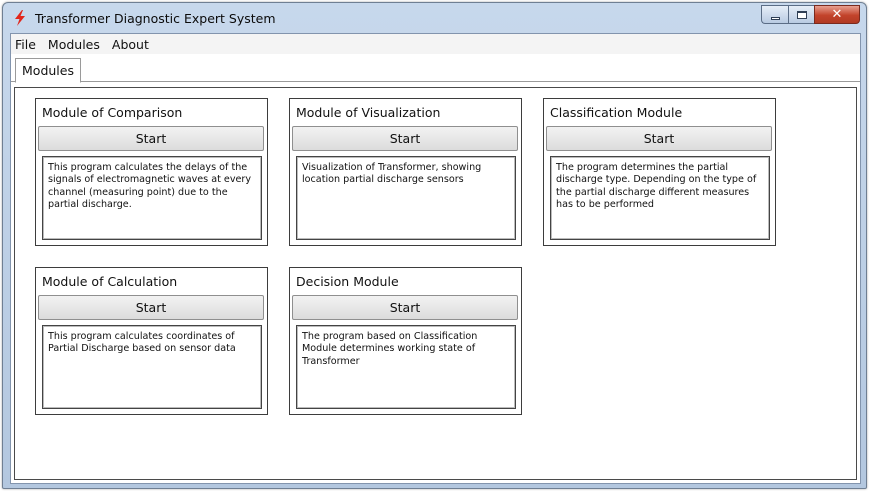 This screenshot has height=491, width=869. What do you see at coordinates (151, 138) in the screenshot?
I see `start-button-comparison: Start` at bounding box center [151, 138].